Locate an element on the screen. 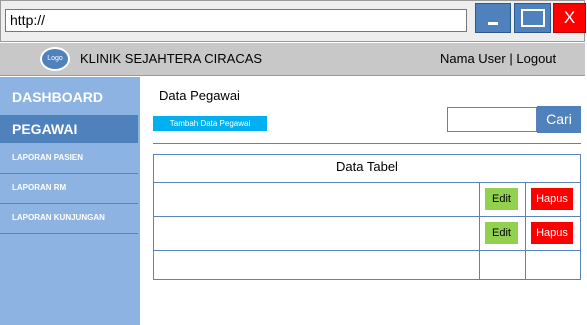  close-button: X is located at coordinates (569, 18).